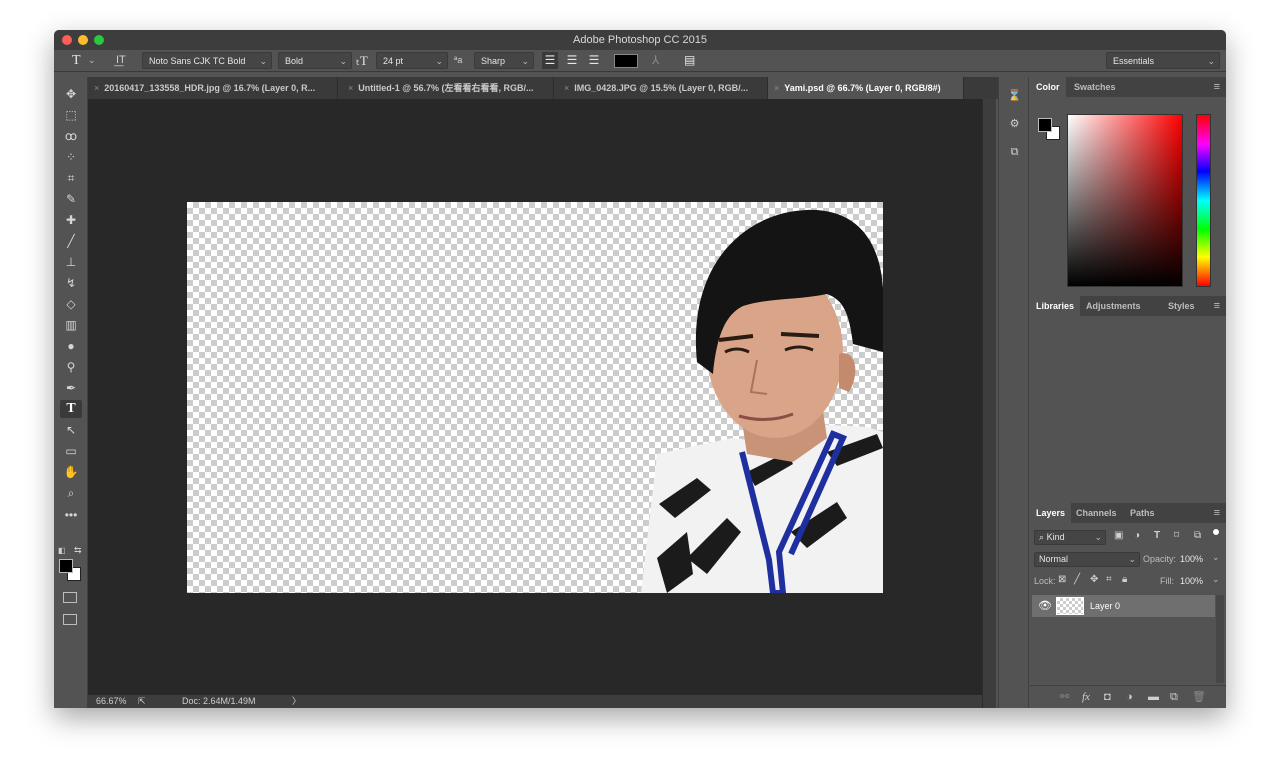 This screenshot has height=781, width=1280. What do you see at coordinates (1014, 124) in the screenshot?
I see `properties-icon: ⚙` at bounding box center [1014, 124].